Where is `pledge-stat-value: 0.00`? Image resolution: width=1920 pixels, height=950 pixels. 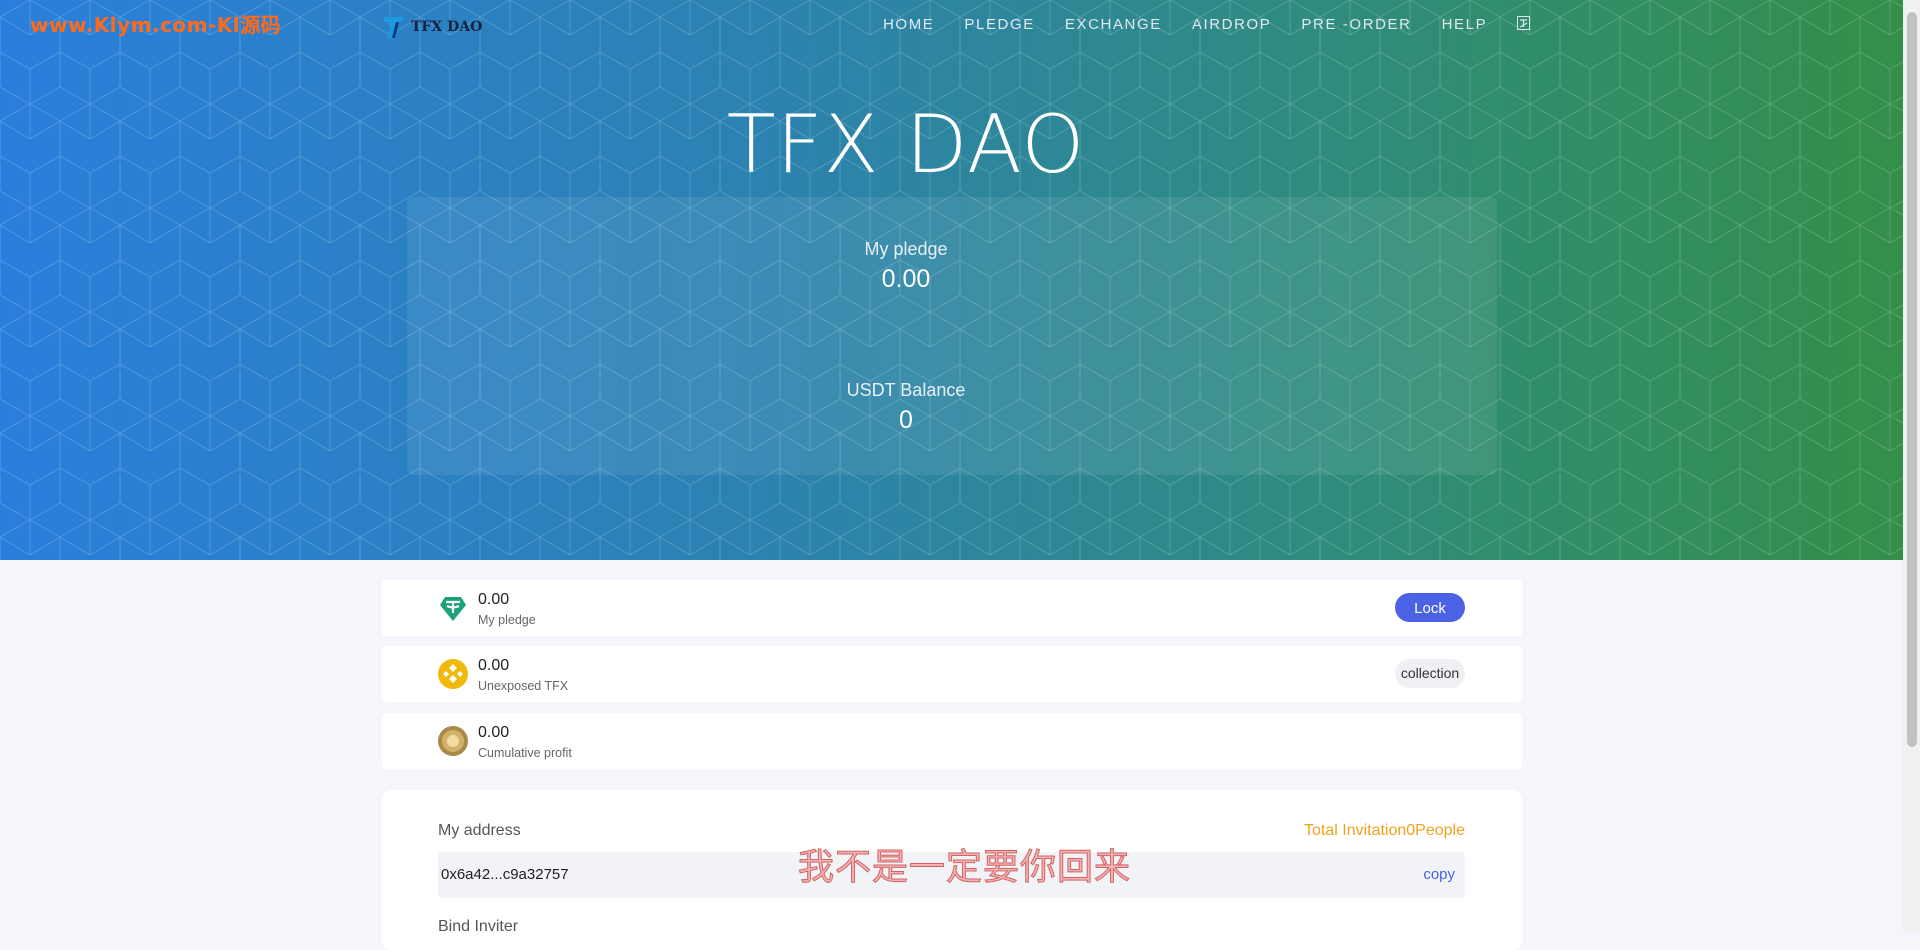 pledge-stat-value: 0.00 is located at coordinates (906, 279).